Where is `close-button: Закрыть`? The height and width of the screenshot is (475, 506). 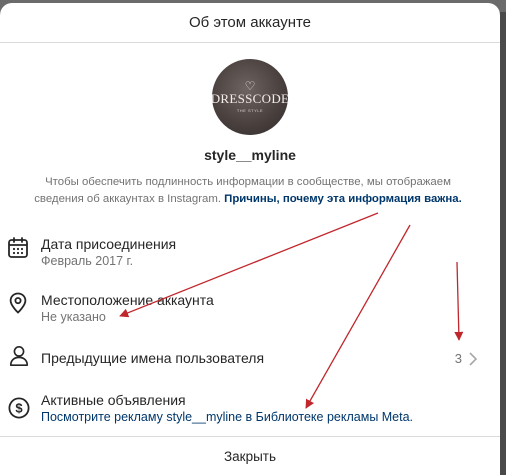
close-button: Закрыть is located at coordinates (250, 455).